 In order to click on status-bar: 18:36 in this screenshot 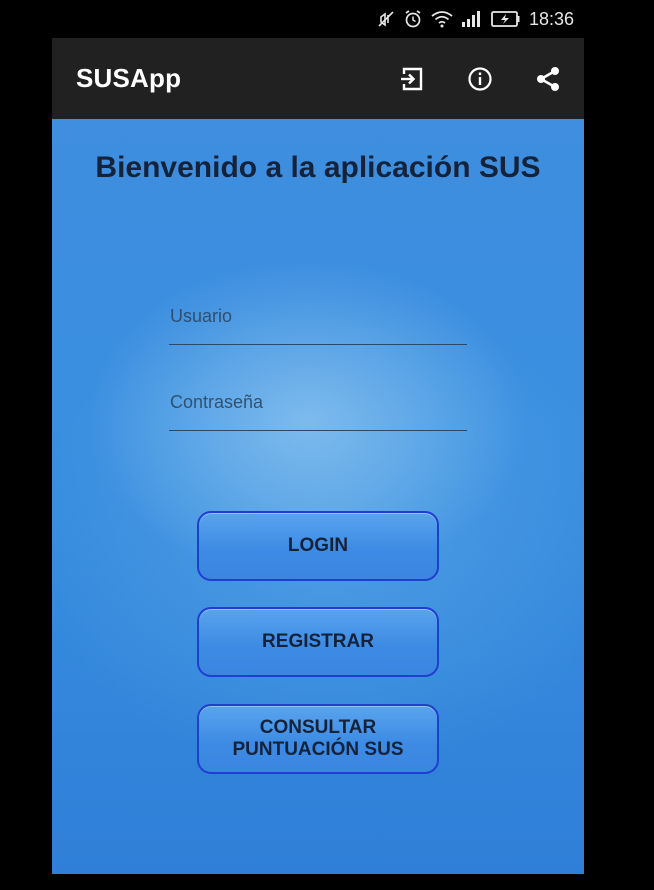, I will do `click(318, 19)`.